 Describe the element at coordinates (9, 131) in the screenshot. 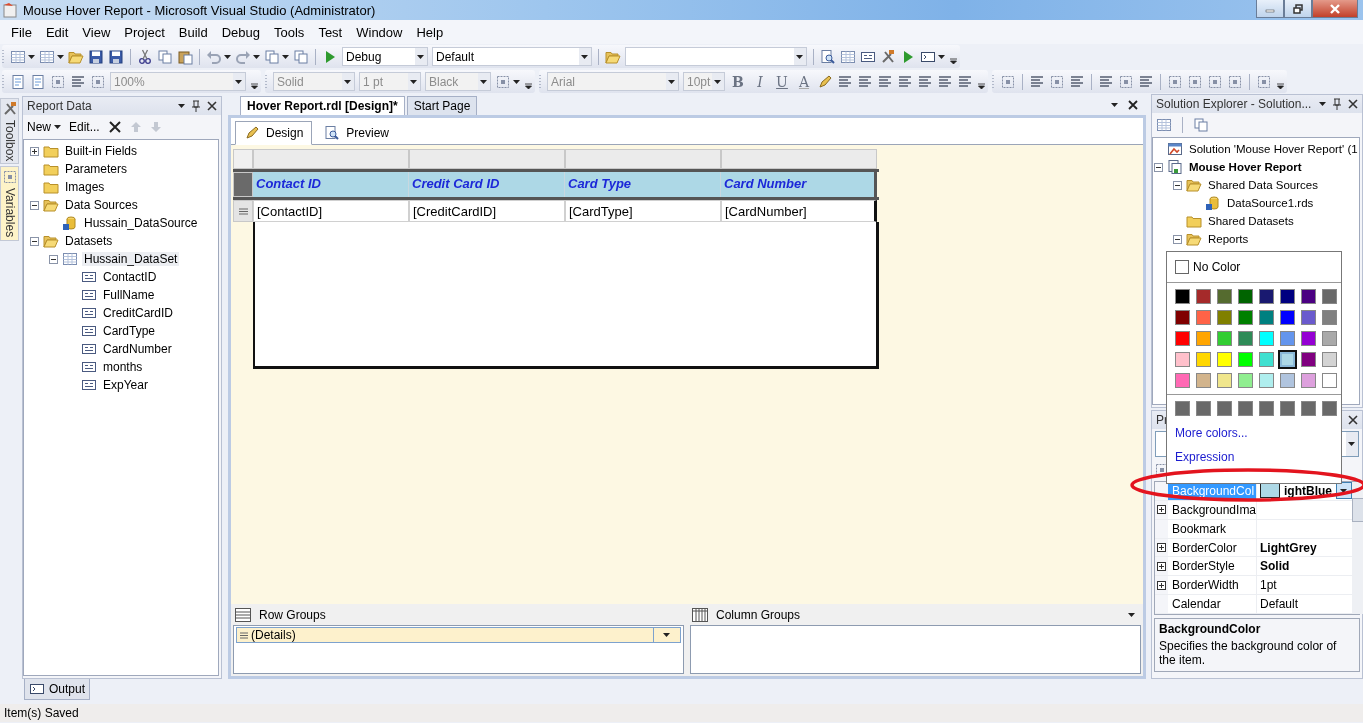

I see `side-tab: Toolbox` at that location.